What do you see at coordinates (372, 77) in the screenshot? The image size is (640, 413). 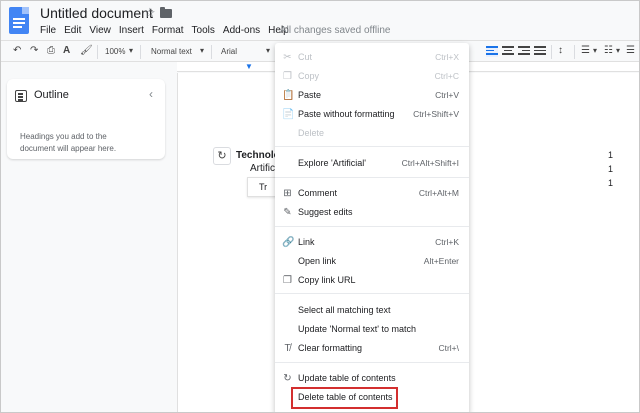 I see `menu-item-copy: ❐ Copy Ctrl+C` at bounding box center [372, 77].